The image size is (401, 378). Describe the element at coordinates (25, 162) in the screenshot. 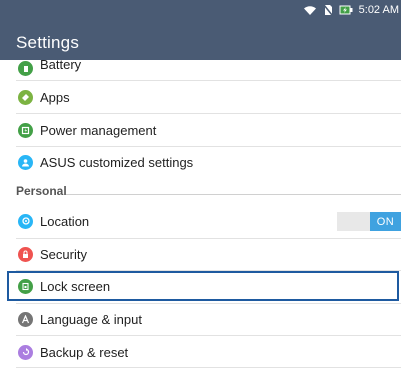

I see `asus-settings-icon` at that location.